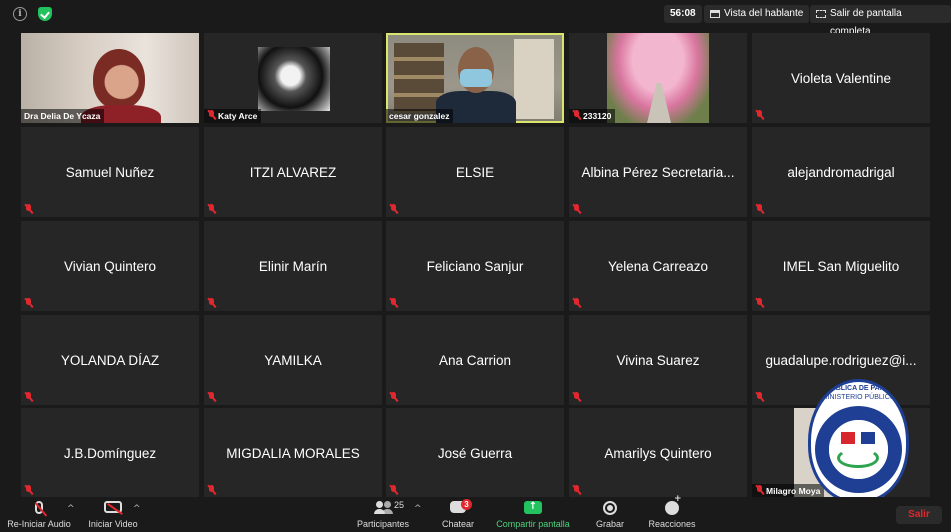 The height and width of the screenshot is (532, 951). I want to click on participant-tile: Elinir Marín, so click(293, 266).